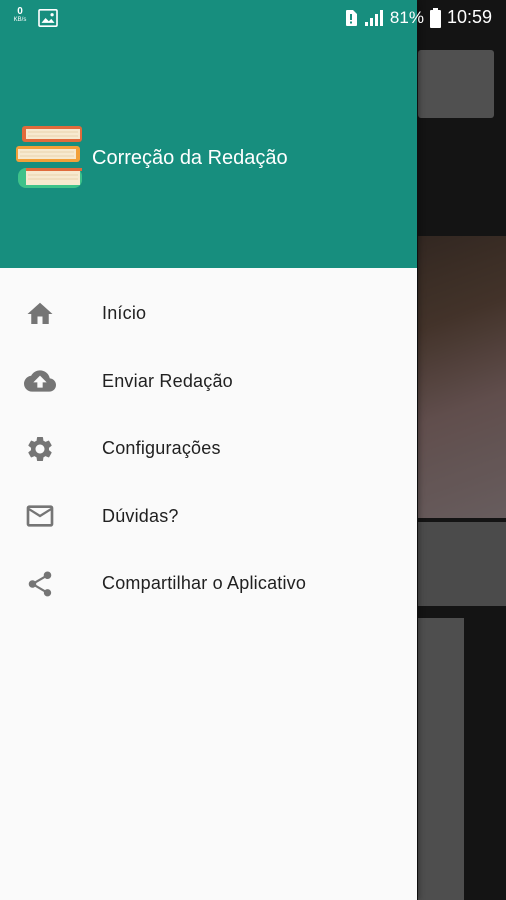  I want to click on sim-alert-icon, so click(351, 17).